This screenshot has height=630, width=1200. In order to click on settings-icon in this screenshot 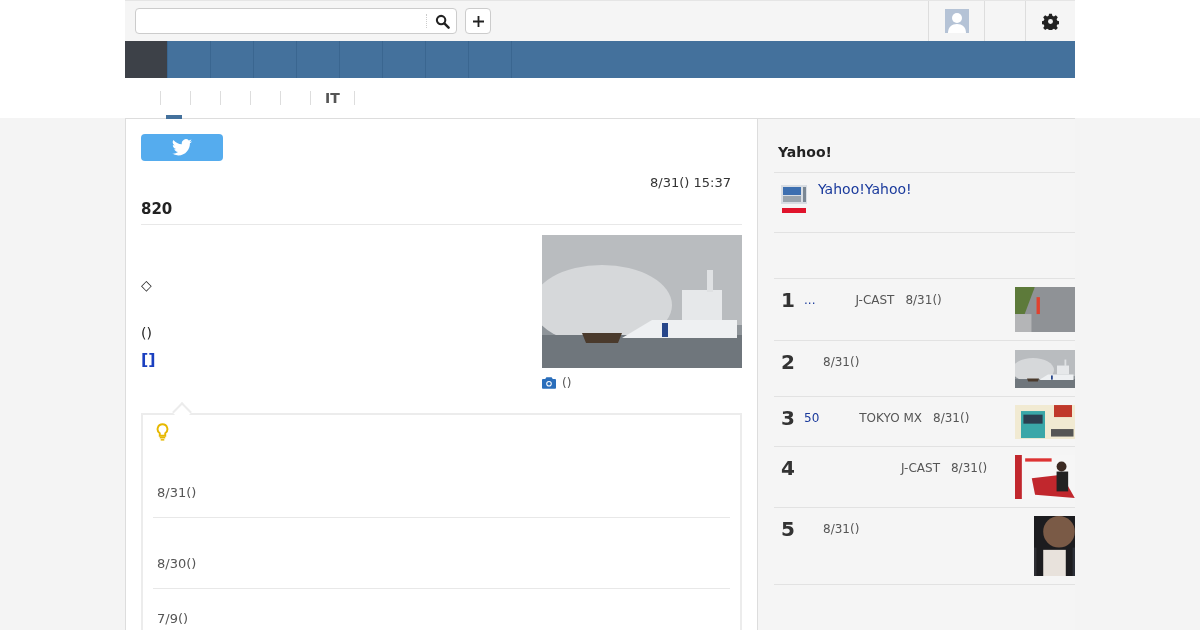, I will do `click(1050, 21)`.